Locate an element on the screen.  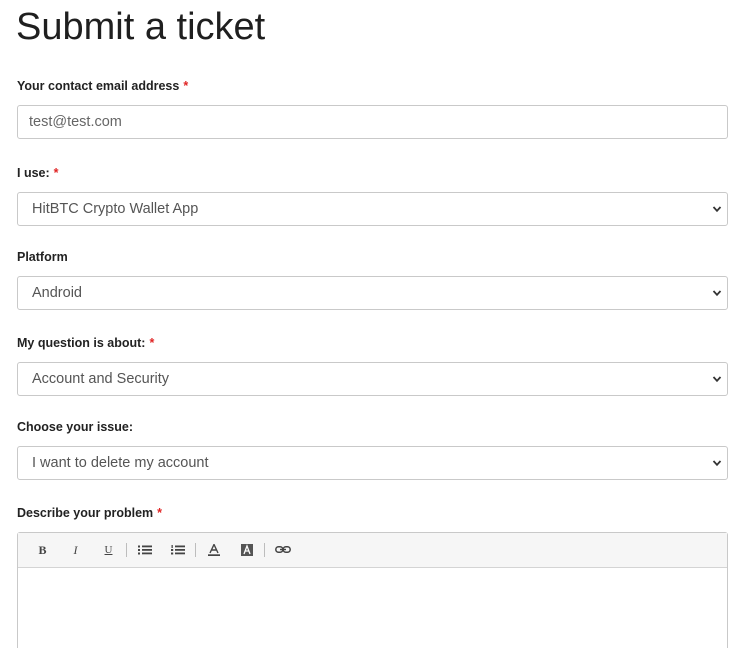
product-label: I use: * is located at coordinates (38, 173).